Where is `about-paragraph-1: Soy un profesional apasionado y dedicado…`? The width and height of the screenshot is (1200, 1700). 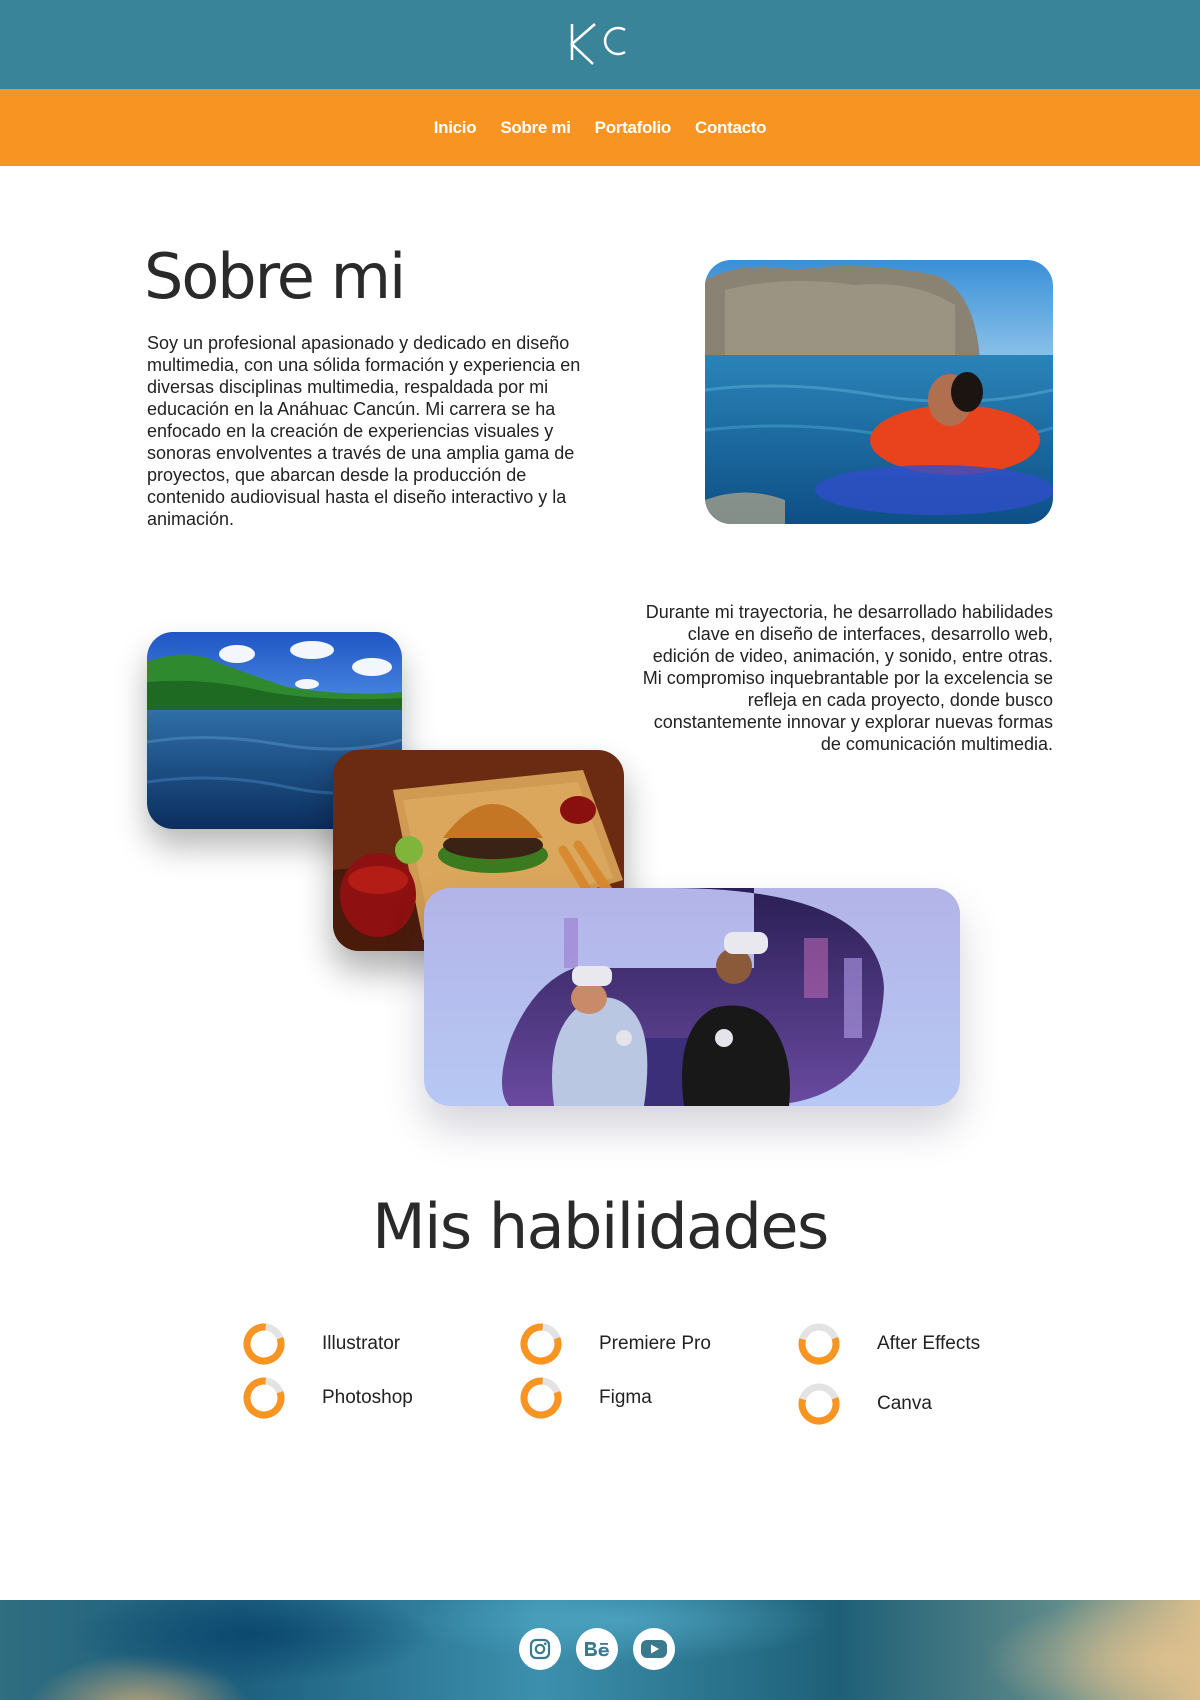
about-paragraph-1: Soy un profesional apasionado y dedicado… is located at coordinates (364, 431).